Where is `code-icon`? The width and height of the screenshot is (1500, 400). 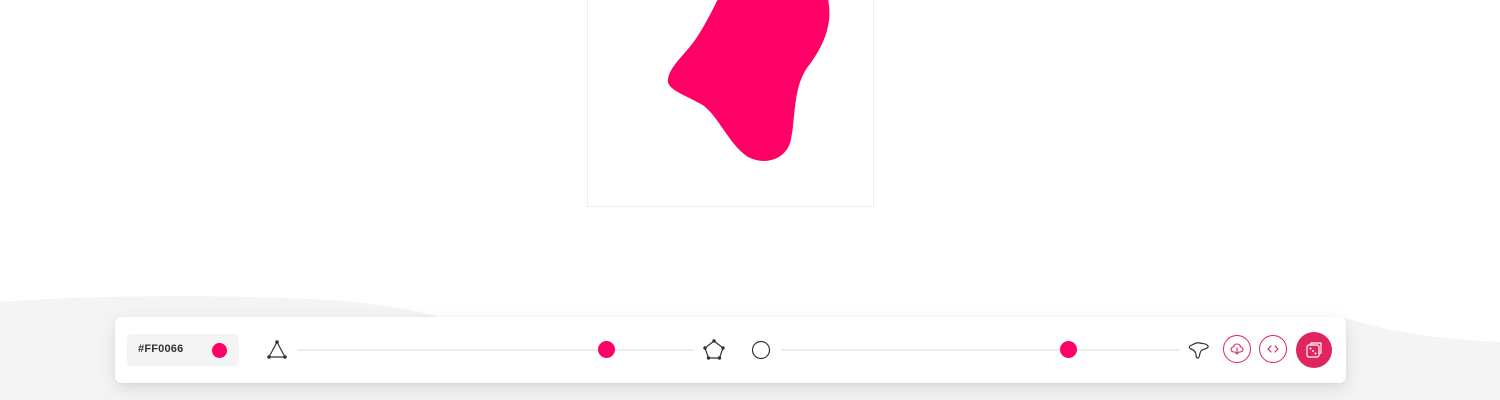 code-icon is located at coordinates (1273, 349).